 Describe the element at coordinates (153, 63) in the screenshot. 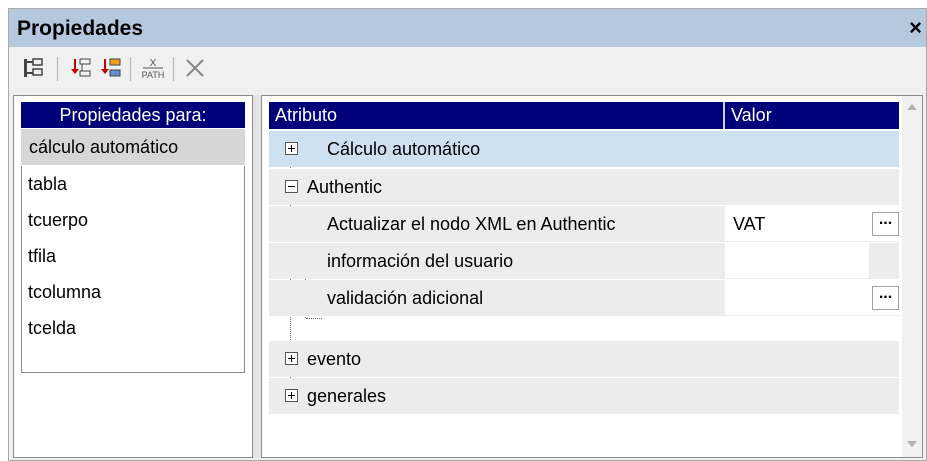

I see `xpath-top: X` at that location.